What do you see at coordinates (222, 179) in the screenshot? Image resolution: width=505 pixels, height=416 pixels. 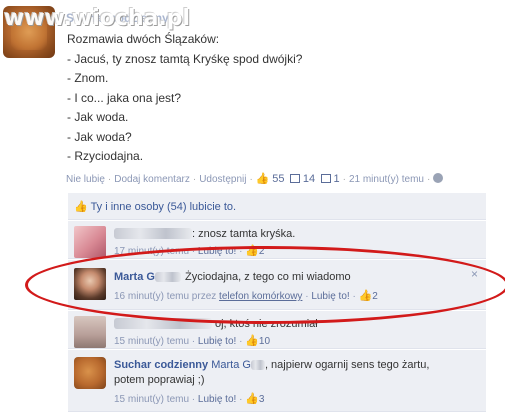 I see `share-link: Udostępnij` at bounding box center [222, 179].